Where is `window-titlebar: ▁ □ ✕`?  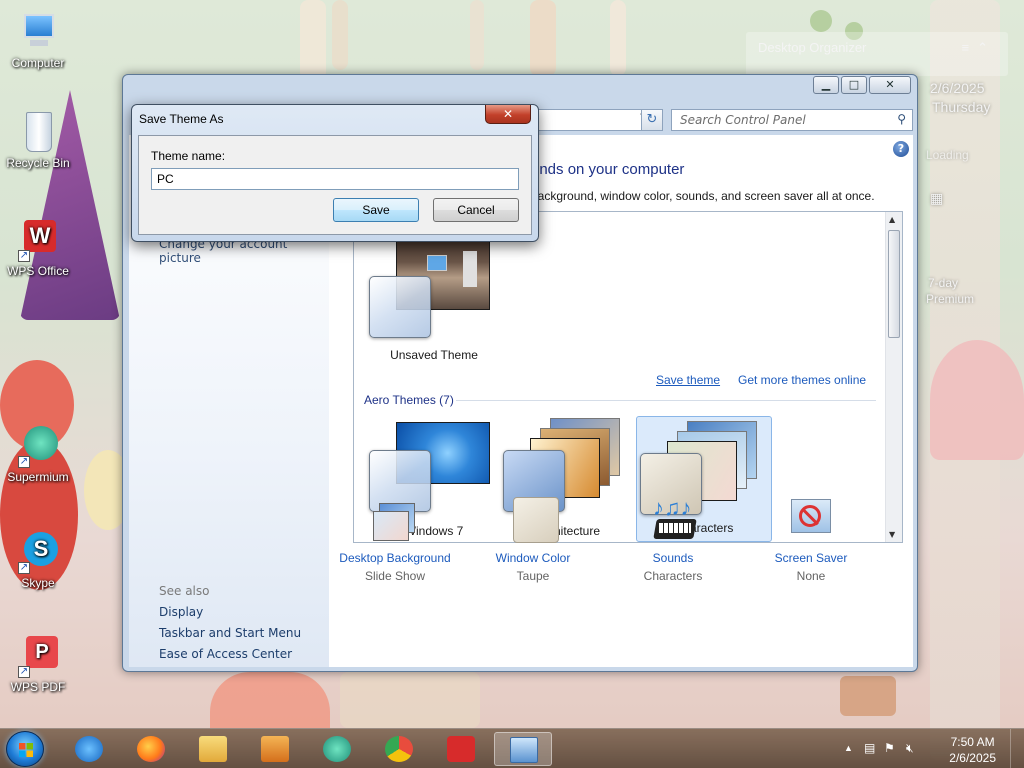 window-titlebar: ▁ □ ✕ is located at coordinates (520, 89).